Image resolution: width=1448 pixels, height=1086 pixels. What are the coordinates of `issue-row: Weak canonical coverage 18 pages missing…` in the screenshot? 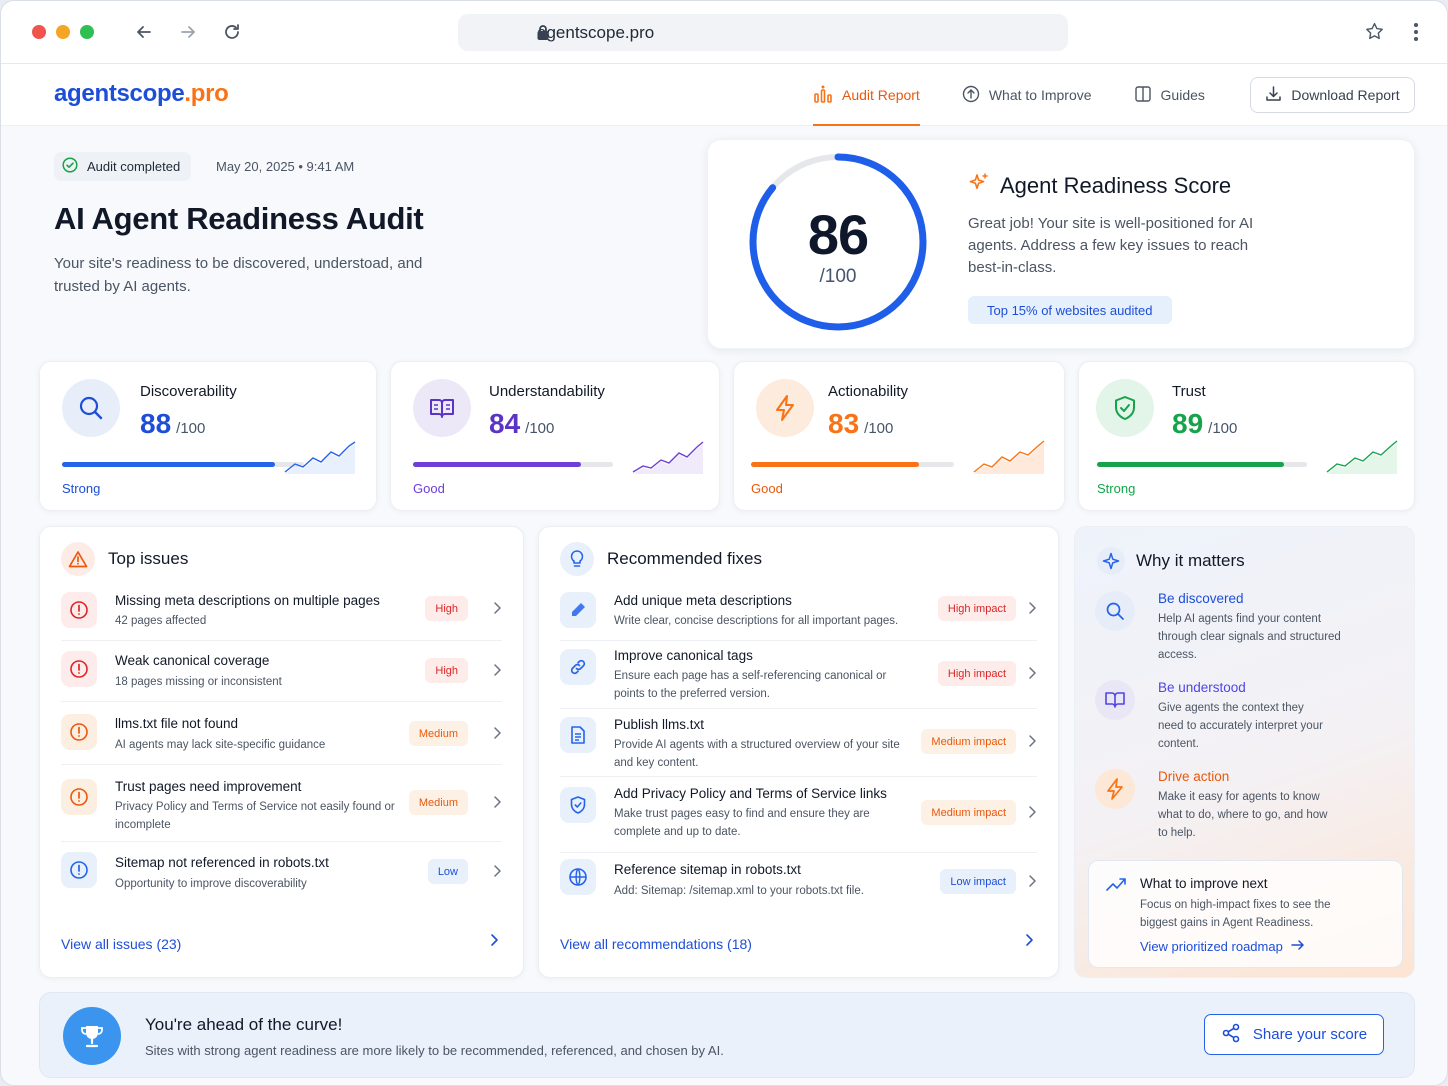 It's located at (281, 671).